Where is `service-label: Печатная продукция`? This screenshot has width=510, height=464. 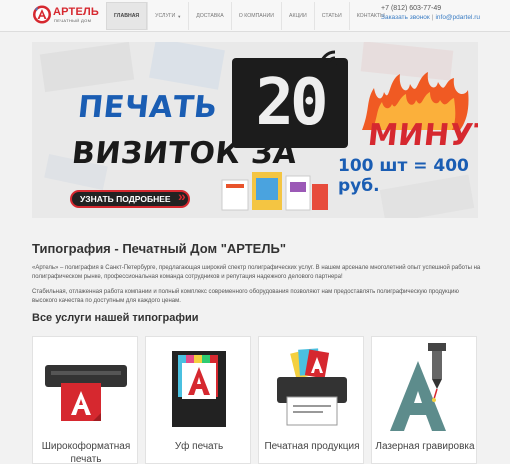
service-label: Печатная продукция is located at coordinates (312, 446).